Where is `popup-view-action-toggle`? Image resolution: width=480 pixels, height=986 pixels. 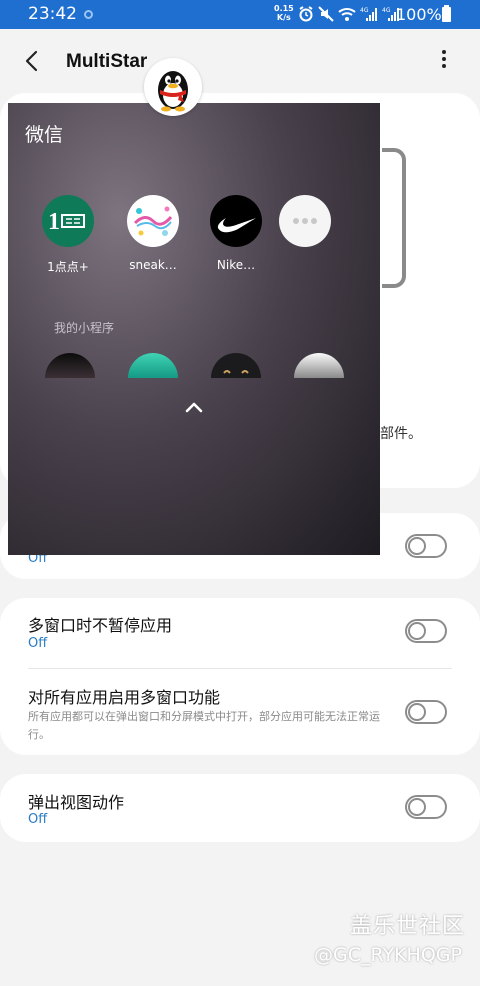
popup-view-action-toggle is located at coordinates (426, 807).